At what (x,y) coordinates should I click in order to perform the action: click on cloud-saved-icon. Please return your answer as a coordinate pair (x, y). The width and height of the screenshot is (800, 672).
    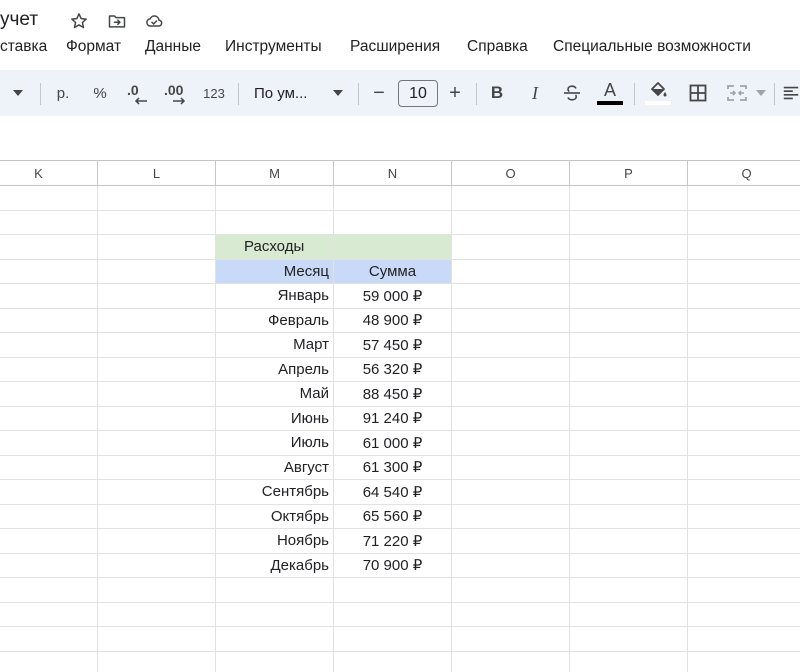
    Looking at the image, I should click on (154, 21).